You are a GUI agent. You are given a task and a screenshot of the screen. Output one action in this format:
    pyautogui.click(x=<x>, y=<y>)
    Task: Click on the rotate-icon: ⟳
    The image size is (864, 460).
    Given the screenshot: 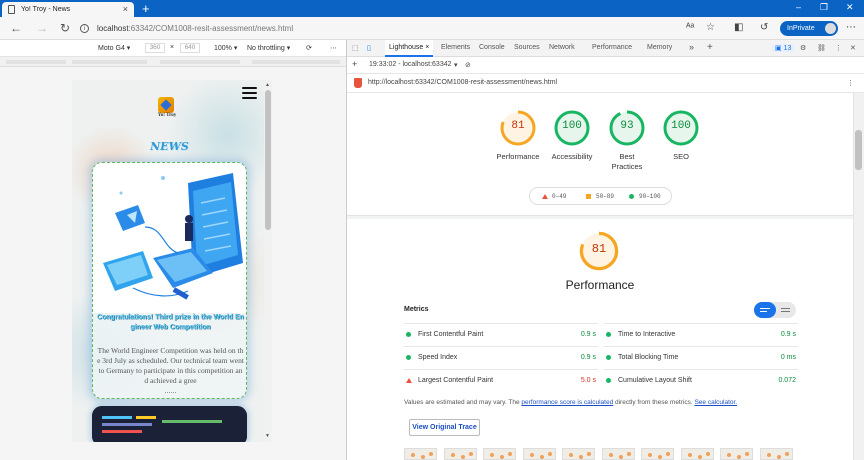 What is the action you would take?
    pyautogui.click(x=309, y=48)
    